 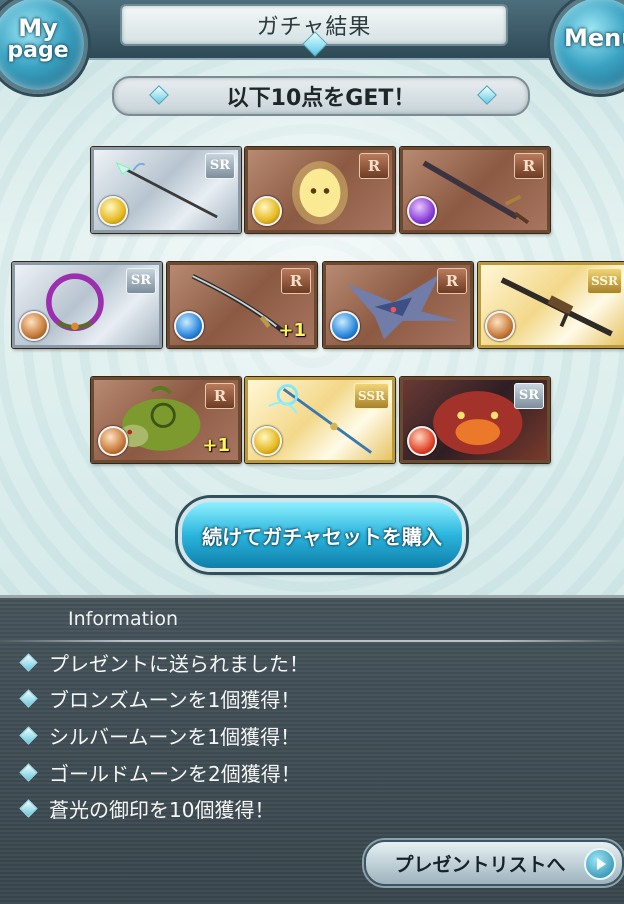 I want to click on info-message: プレゼントに送られました！, so click(x=163, y=662).